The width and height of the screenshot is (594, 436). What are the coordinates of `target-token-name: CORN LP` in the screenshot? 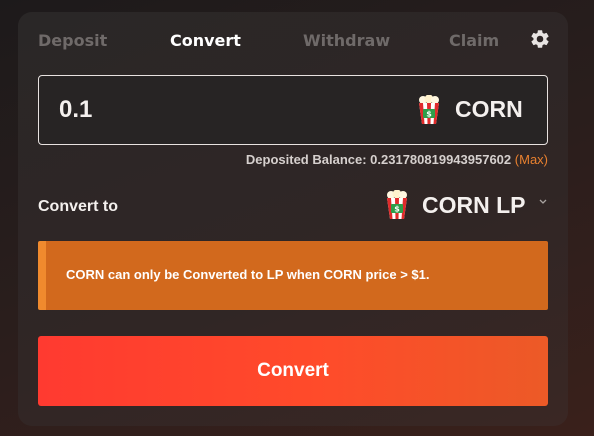 It's located at (474, 205).